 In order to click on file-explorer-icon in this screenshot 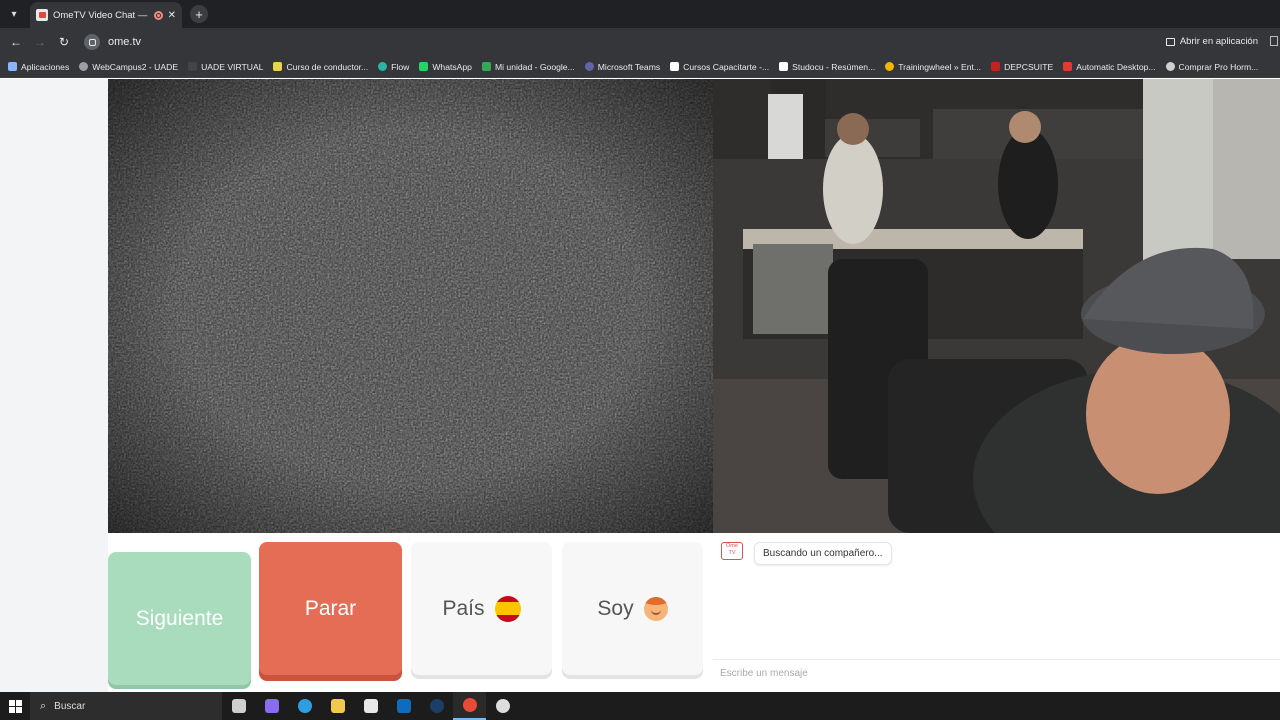, I will do `click(337, 706)`.